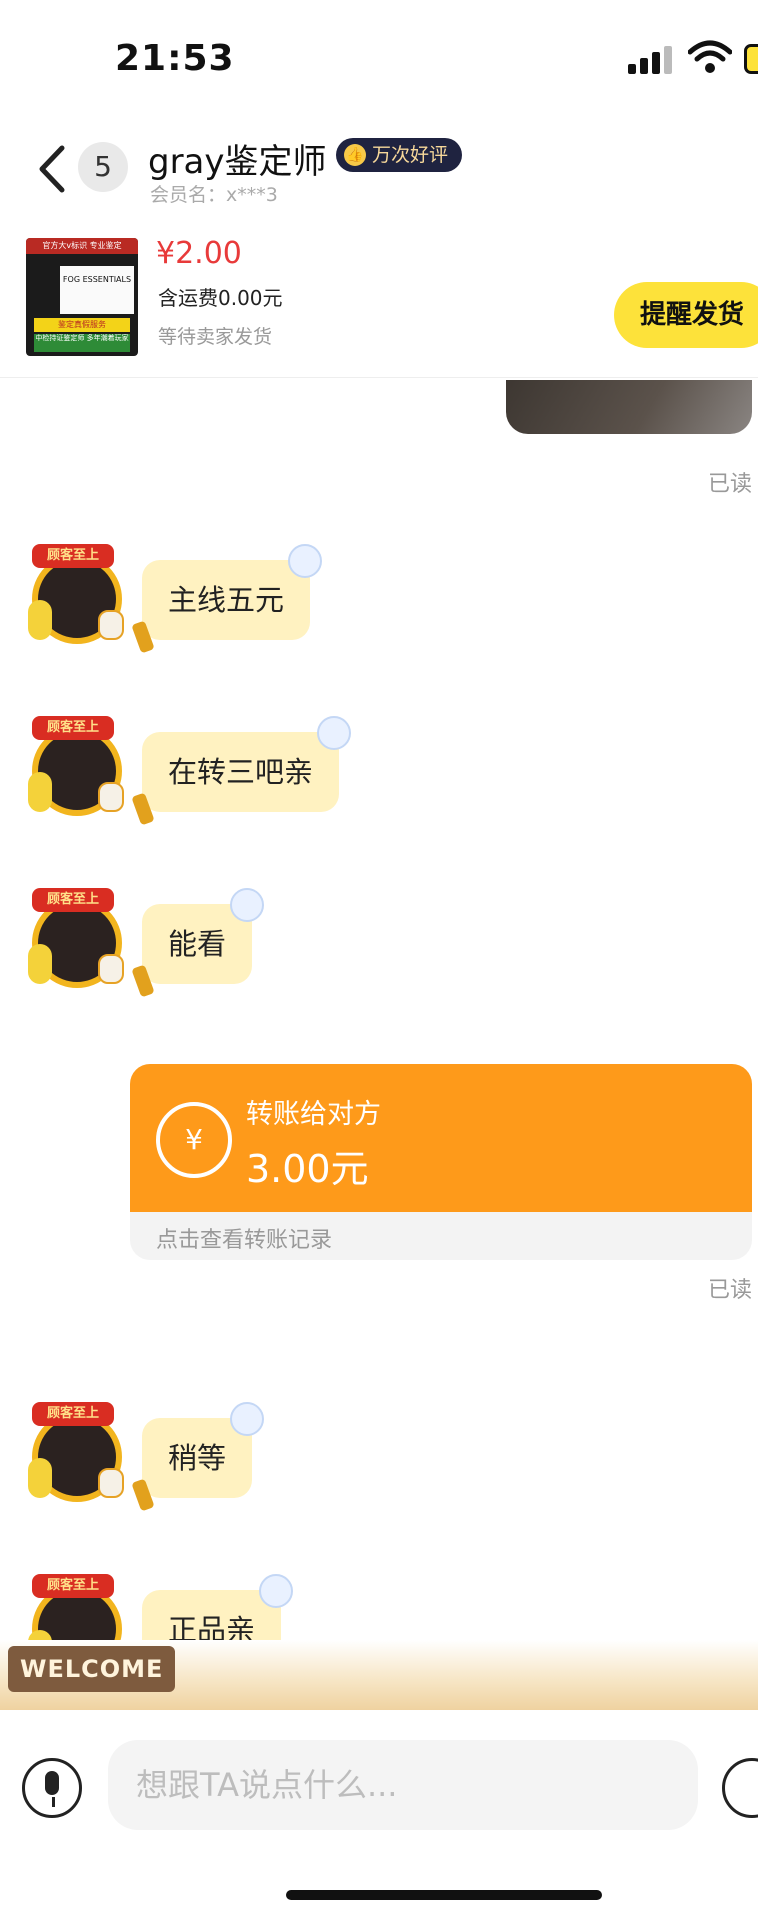 The width and height of the screenshot is (758, 1920). Describe the element at coordinates (379, 604) in the screenshot. I see `message-row: 顾客至上 主线五元` at that location.